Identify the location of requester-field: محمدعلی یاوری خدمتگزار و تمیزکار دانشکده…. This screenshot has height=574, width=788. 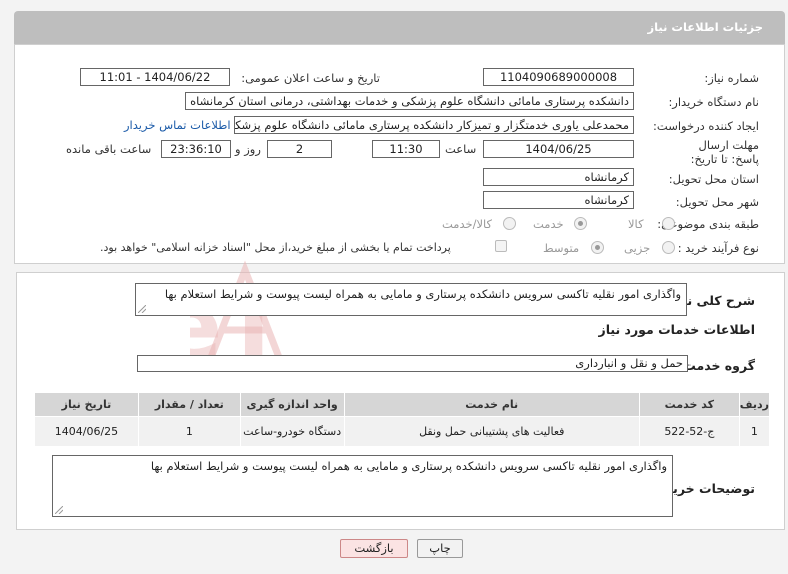
(434, 125).